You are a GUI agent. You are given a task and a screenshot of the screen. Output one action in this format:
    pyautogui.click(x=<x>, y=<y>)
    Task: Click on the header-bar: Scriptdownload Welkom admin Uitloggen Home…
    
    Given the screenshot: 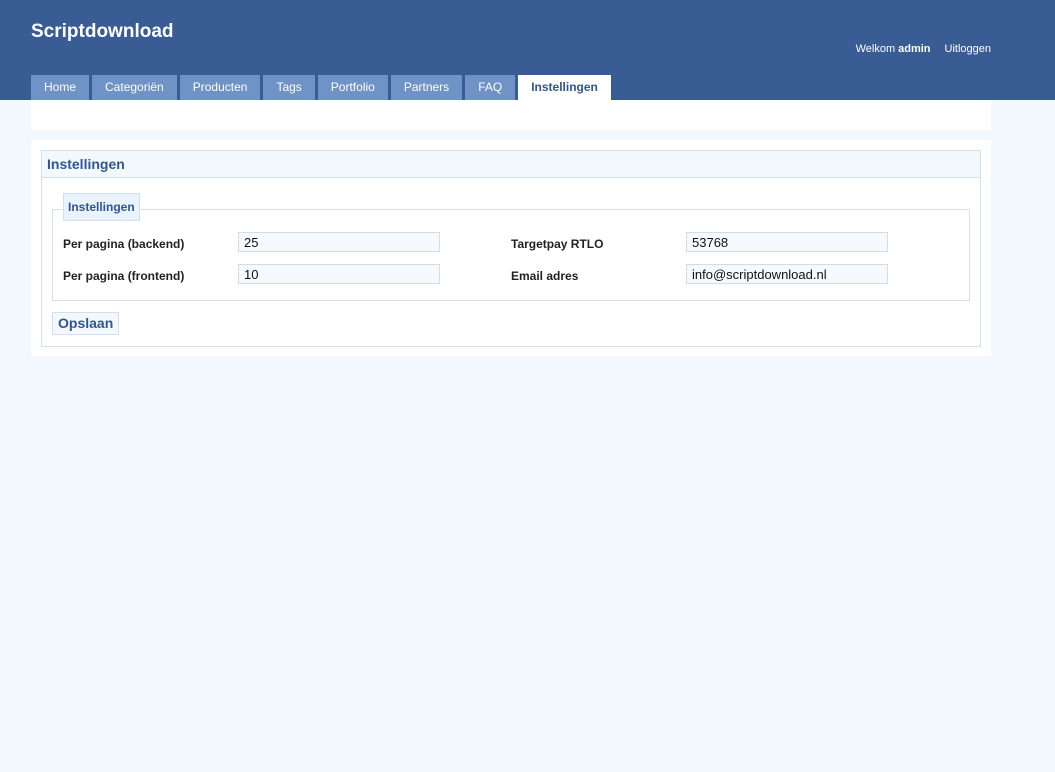 What is the action you would take?
    pyautogui.click(x=527, y=50)
    